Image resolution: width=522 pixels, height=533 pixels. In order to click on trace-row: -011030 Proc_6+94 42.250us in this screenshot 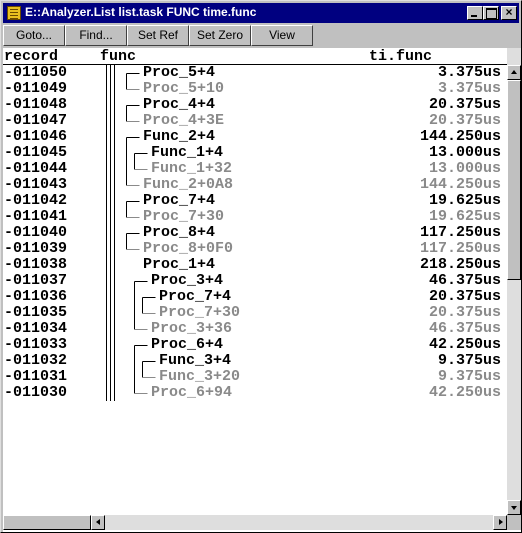, I will do `click(255, 393)`.